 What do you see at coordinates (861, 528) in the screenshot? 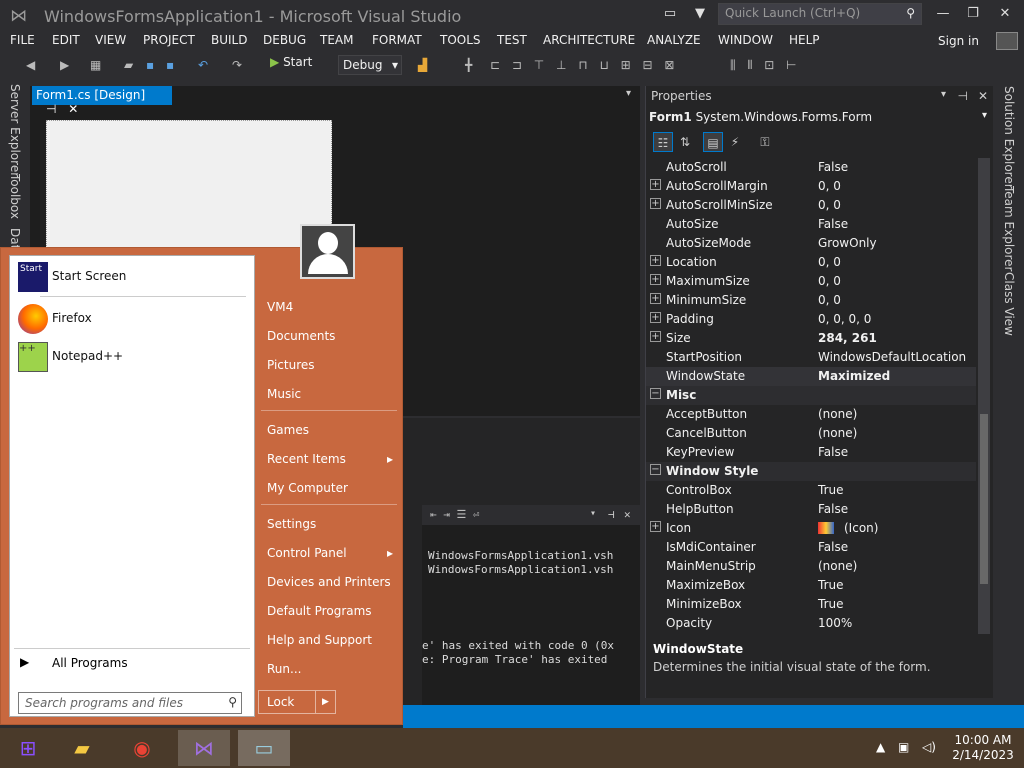
I see `property-value: (Icon)` at bounding box center [861, 528].